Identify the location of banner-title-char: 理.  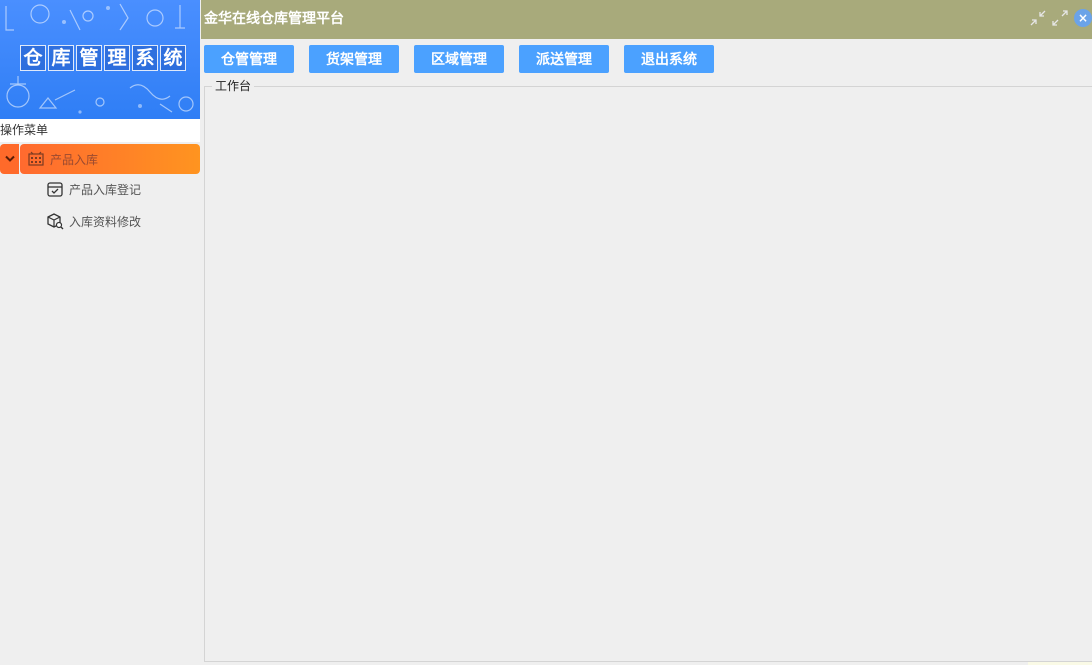
(117, 58).